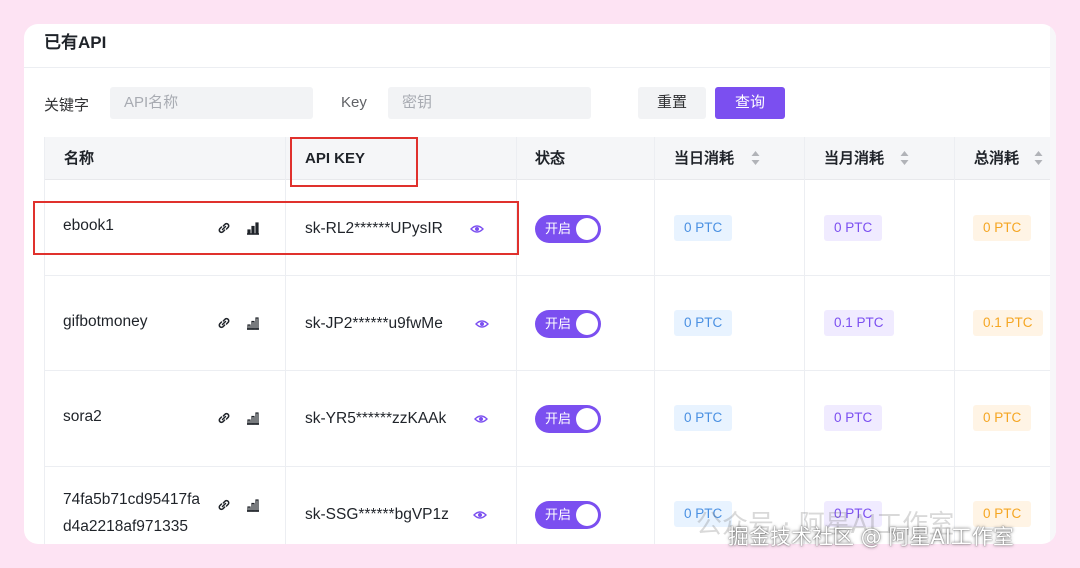  What do you see at coordinates (377, 514) in the screenshot?
I see `api-key-value: sk-SSG******bgVP1z` at bounding box center [377, 514].